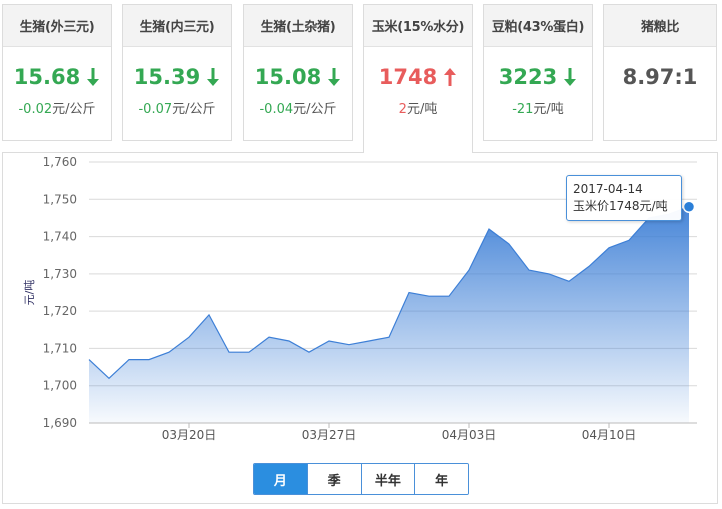 The width and height of the screenshot is (722, 509). Describe the element at coordinates (60, 199) in the screenshot. I see `y-tick-label: 1,750` at that location.